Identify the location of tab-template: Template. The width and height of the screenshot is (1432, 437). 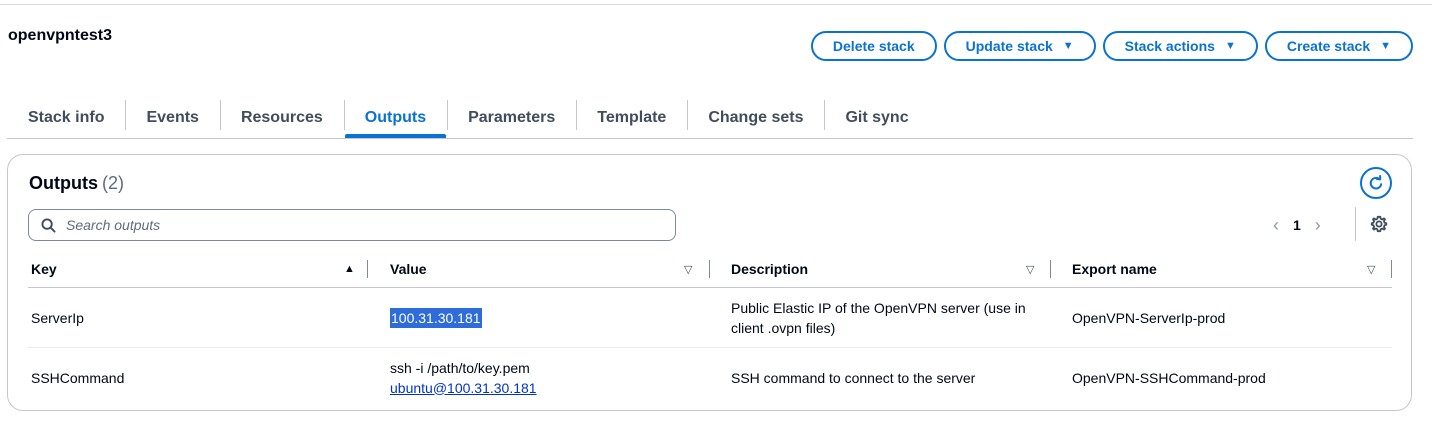
(631, 118).